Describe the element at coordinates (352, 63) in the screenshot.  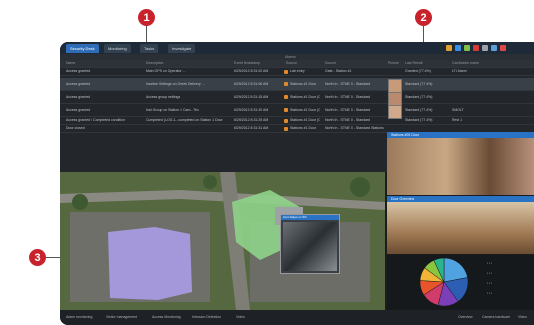
I see `col-header-source-2: Source` at that location.